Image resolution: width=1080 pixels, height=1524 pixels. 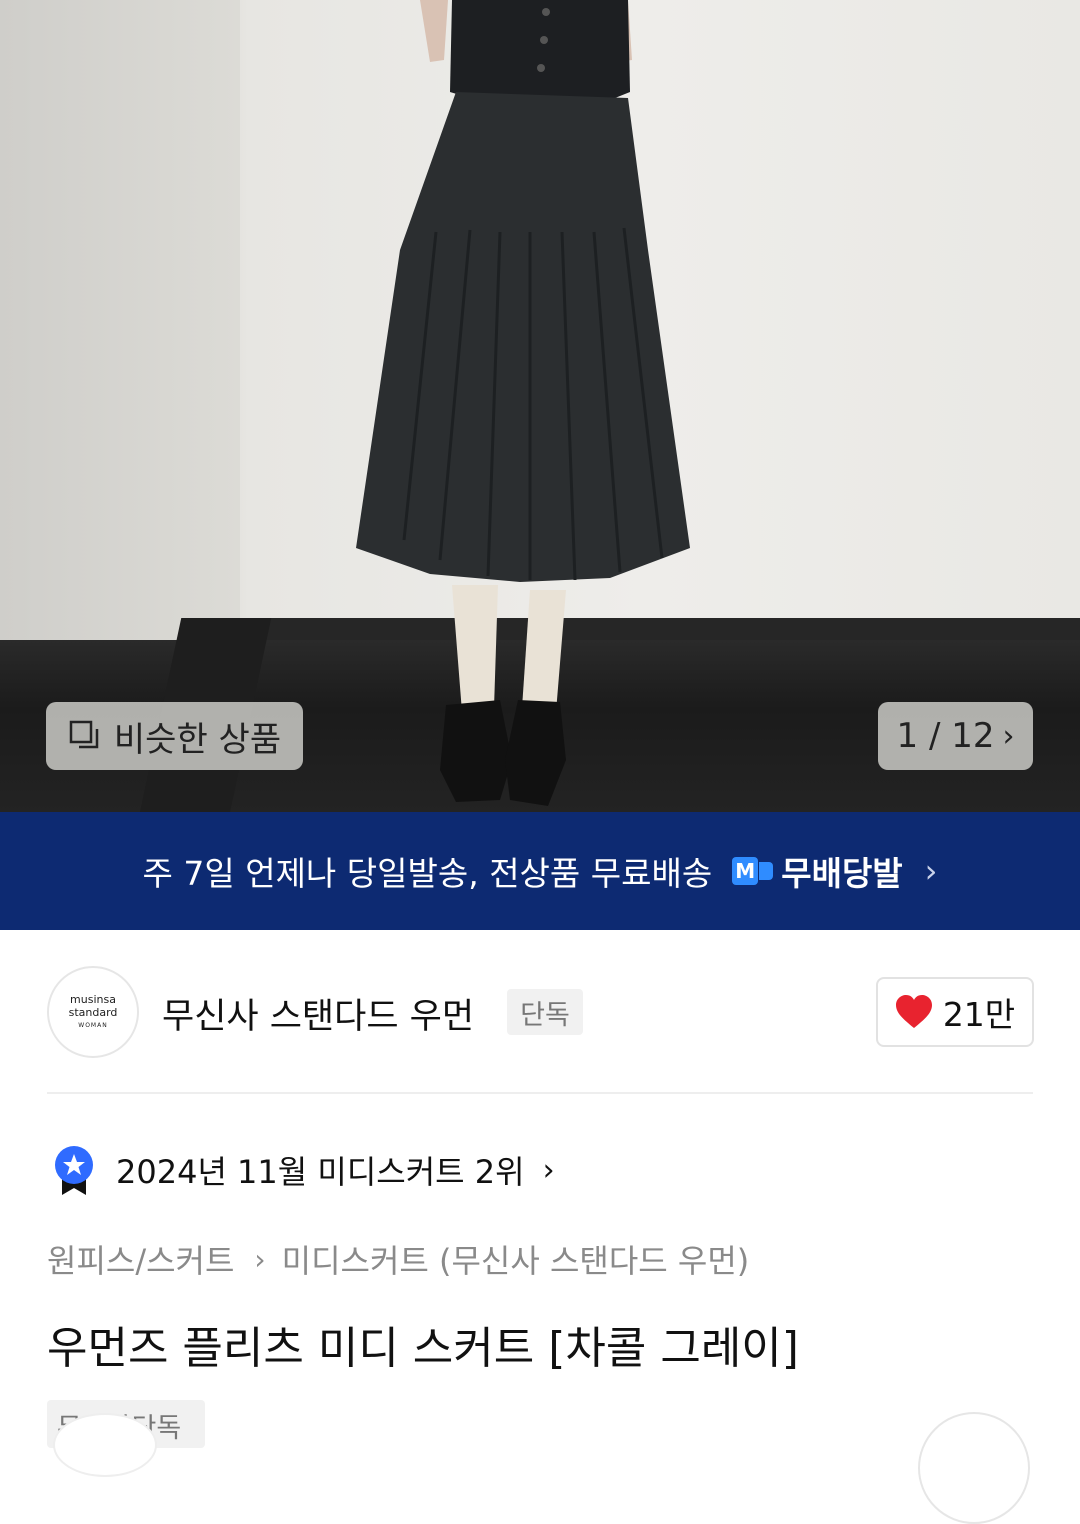 What do you see at coordinates (74, 1170) in the screenshot?
I see `ranking-medal-icon` at bounding box center [74, 1170].